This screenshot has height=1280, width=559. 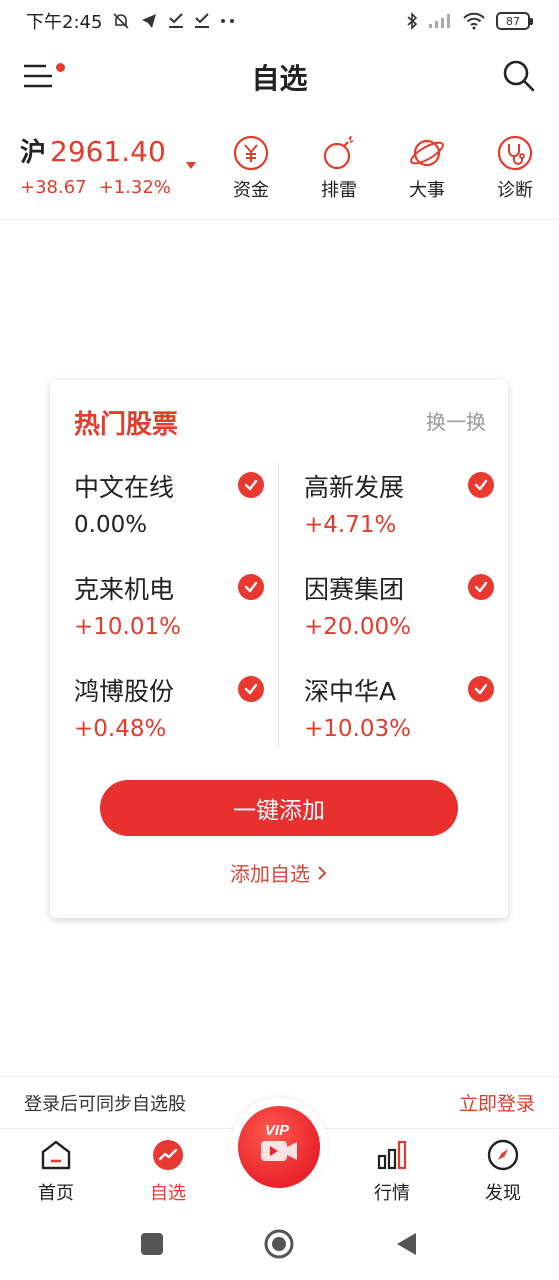 I want to click on search-button, so click(x=519, y=76).